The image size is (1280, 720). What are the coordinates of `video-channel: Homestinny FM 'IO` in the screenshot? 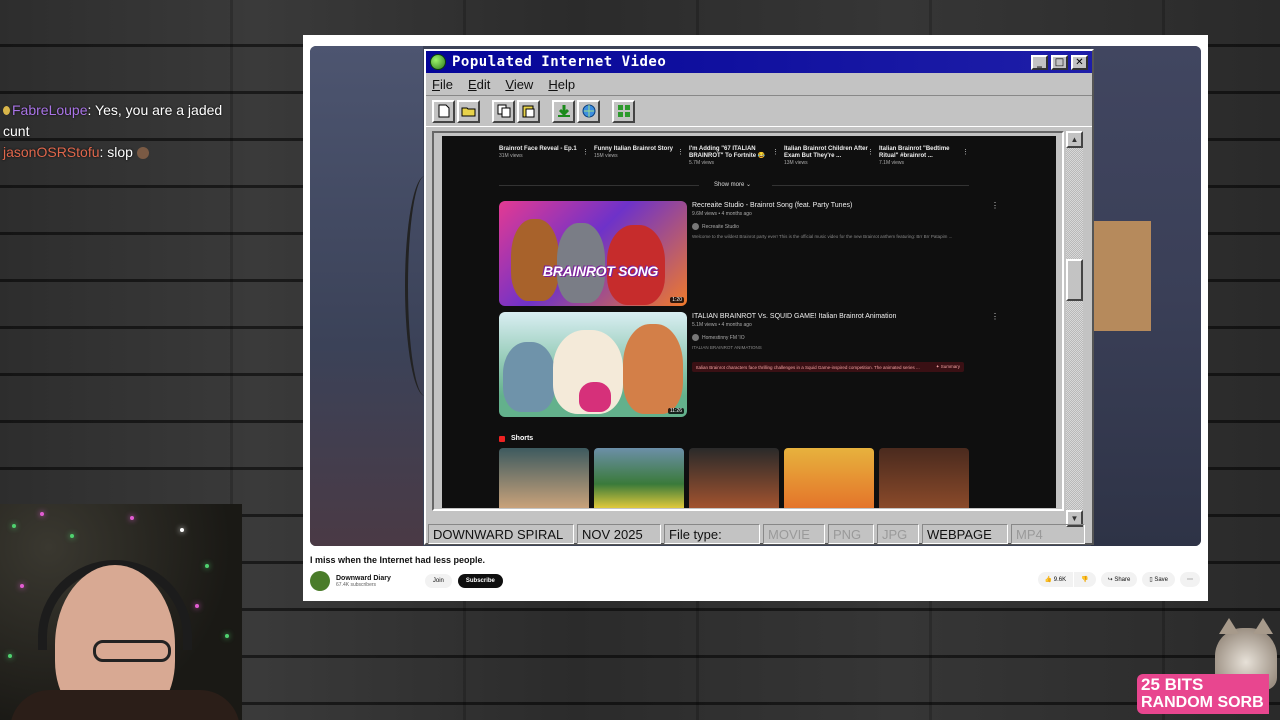 It's located at (829, 337).